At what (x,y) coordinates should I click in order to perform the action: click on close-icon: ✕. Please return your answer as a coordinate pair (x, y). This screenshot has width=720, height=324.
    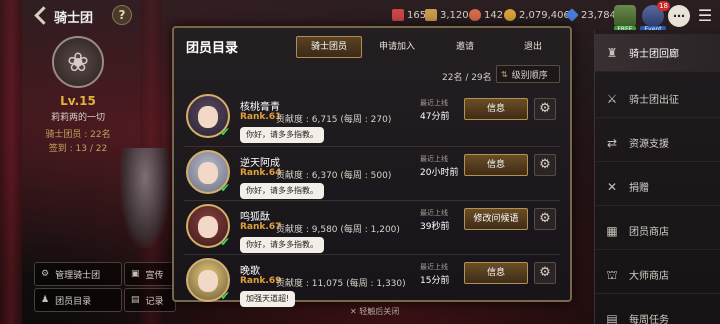
    Looking at the image, I should click on (353, 311).